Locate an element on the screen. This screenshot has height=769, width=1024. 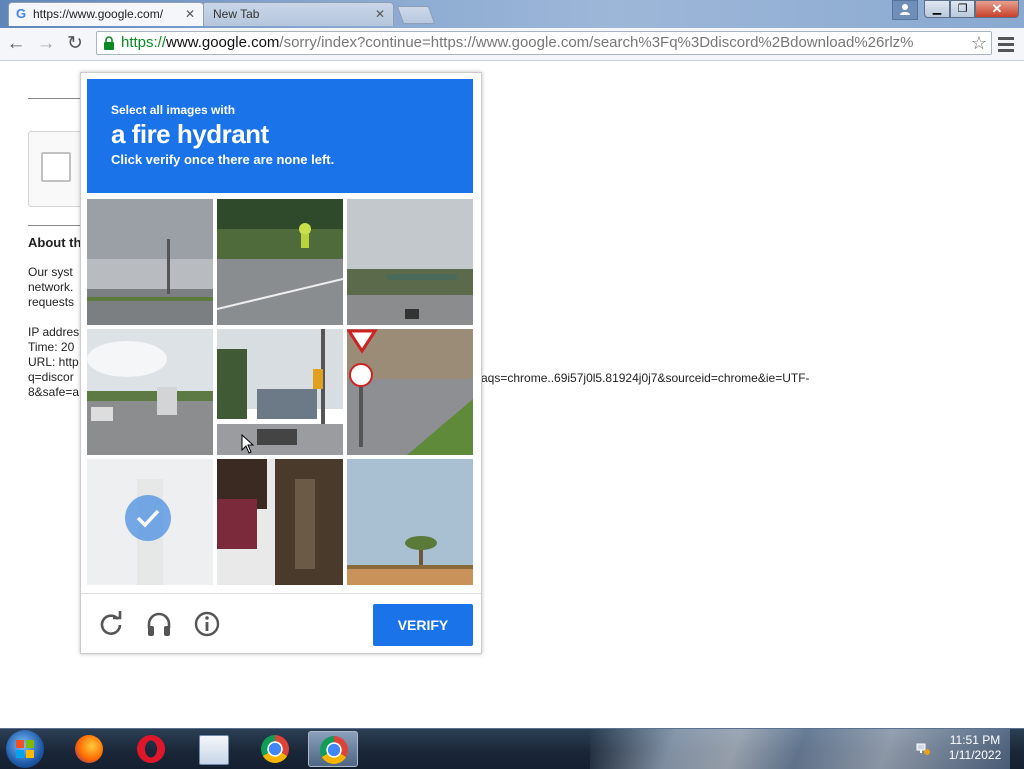
clock-time: 11:51 PM is located at coordinates (975, 740).